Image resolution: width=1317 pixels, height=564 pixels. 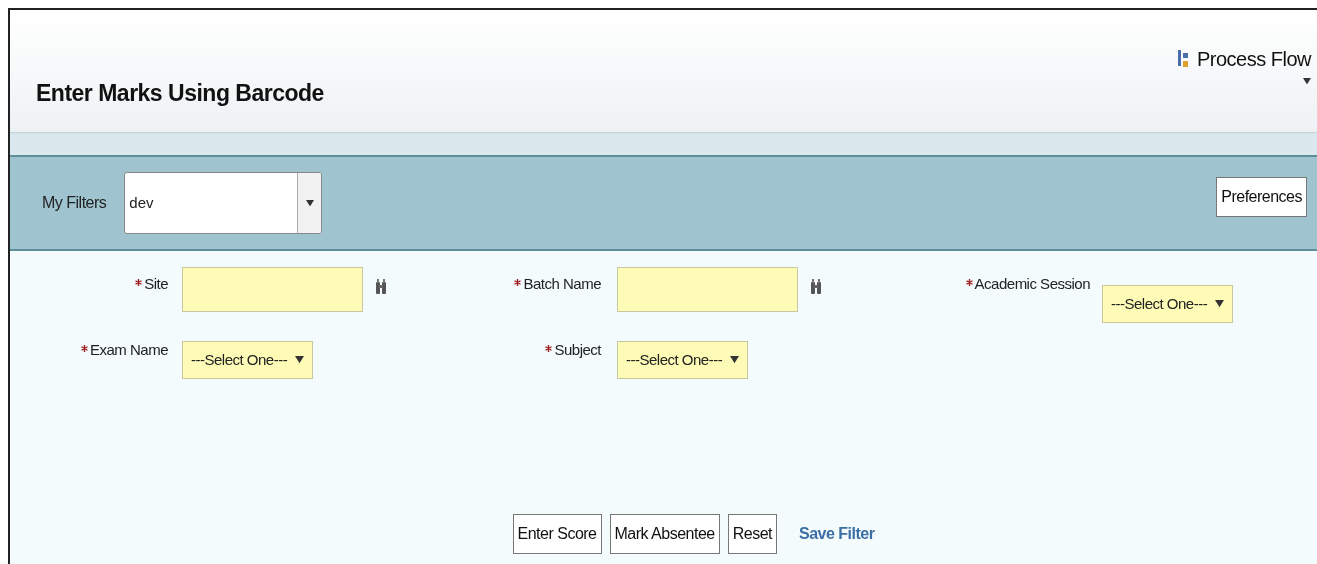 What do you see at coordinates (151, 298) in the screenshot?
I see `field-label: Site` at bounding box center [151, 298].